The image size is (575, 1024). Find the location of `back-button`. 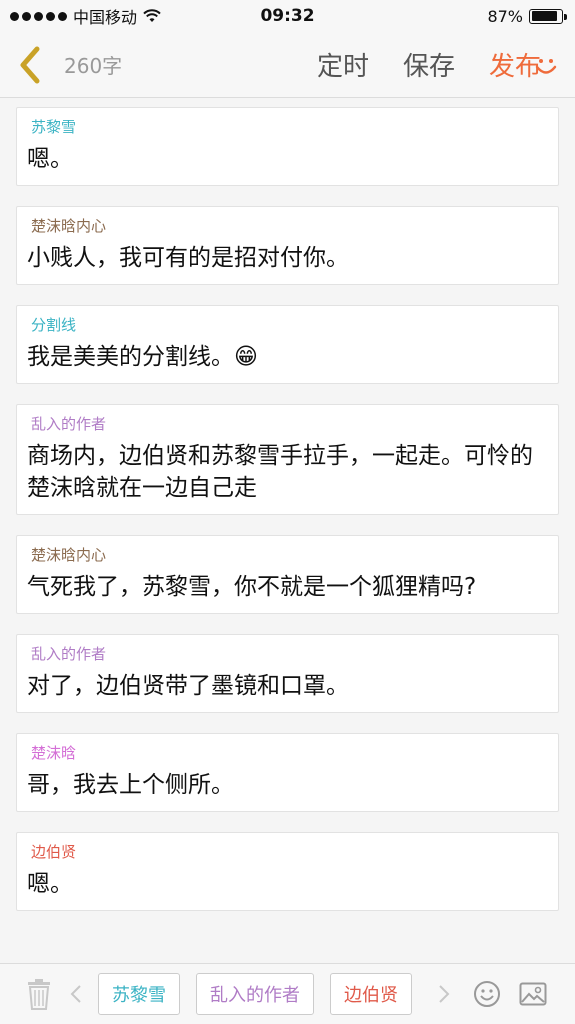

back-button is located at coordinates (30, 65).